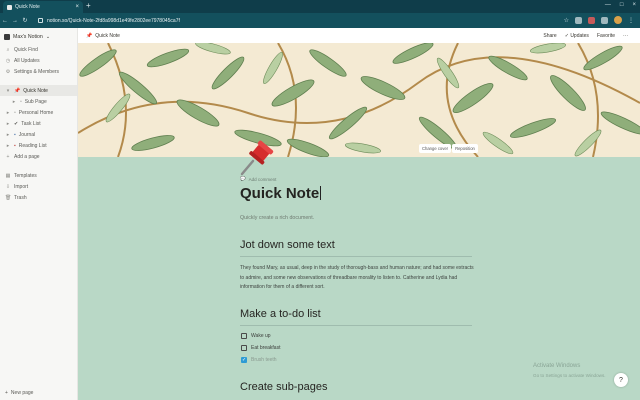 The width and height of the screenshot is (640, 400). What do you see at coordinates (287, 245) in the screenshot?
I see `heading-jot-down: Jot down some text` at bounding box center [287, 245].